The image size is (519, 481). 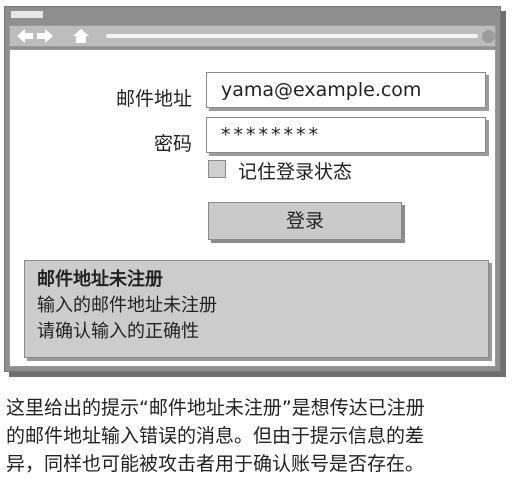 I want to click on email-label: 邮件地址, so click(x=153, y=99).